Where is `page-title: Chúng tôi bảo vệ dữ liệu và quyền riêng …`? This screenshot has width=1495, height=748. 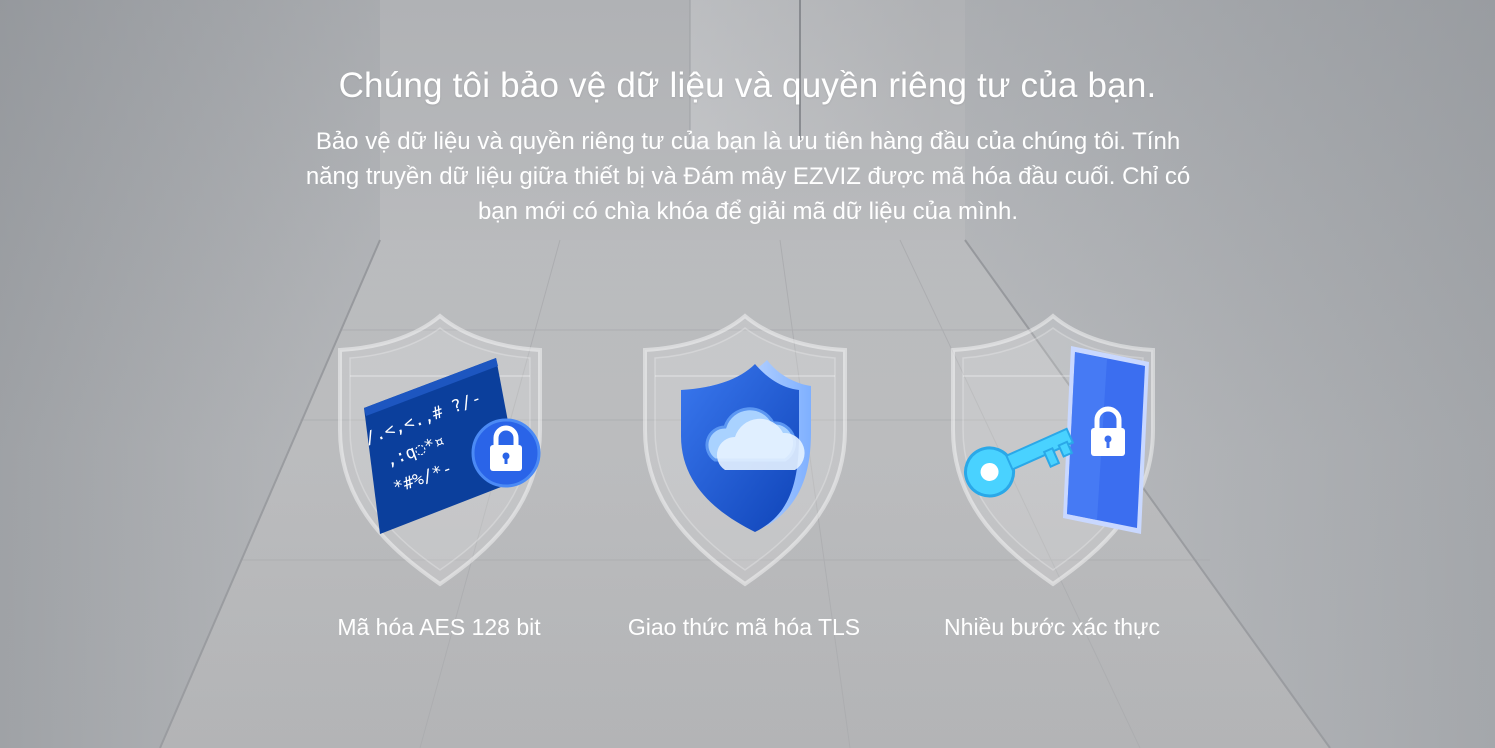 page-title: Chúng tôi bảo vệ dữ liệu và quyền riêng … is located at coordinates (747, 85).